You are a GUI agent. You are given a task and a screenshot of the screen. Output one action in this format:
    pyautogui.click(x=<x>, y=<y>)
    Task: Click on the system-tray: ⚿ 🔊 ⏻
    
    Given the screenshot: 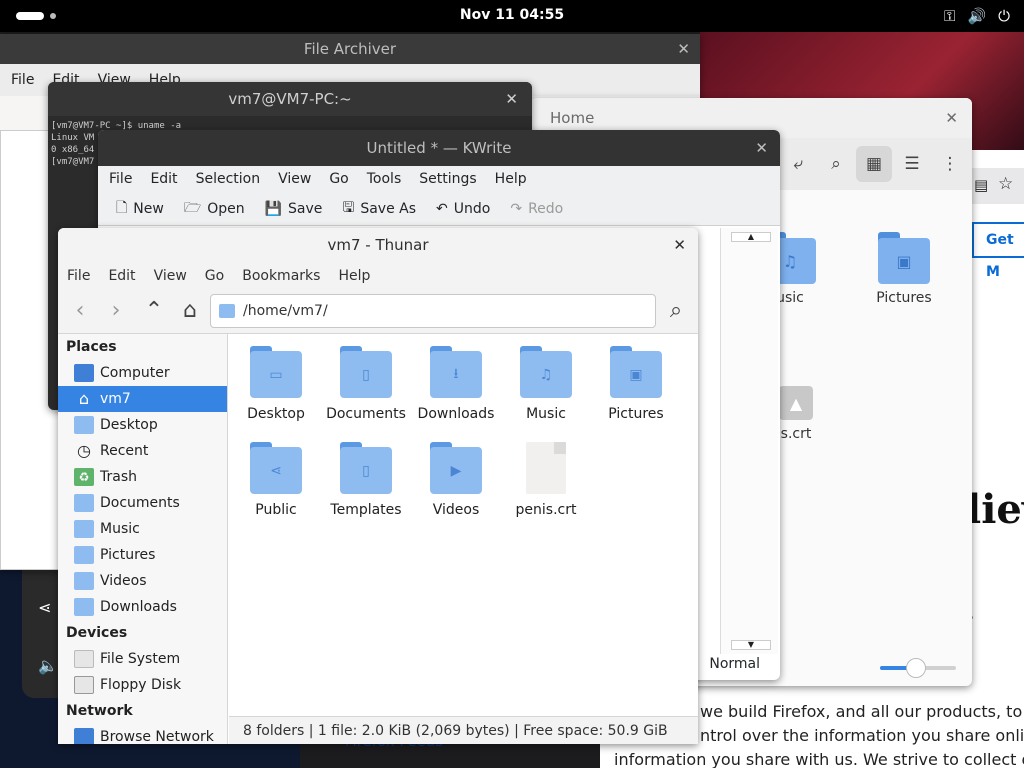 What is the action you would take?
    pyautogui.click(x=977, y=16)
    